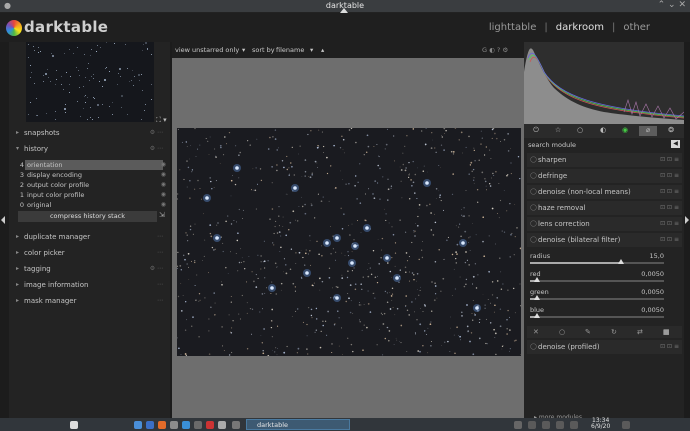 The width and height of the screenshot is (690, 431). Describe the element at coordinates (161, 120) in the screenshot. I see `navigation-zoom-icon: ⛶ ▾` at that location.